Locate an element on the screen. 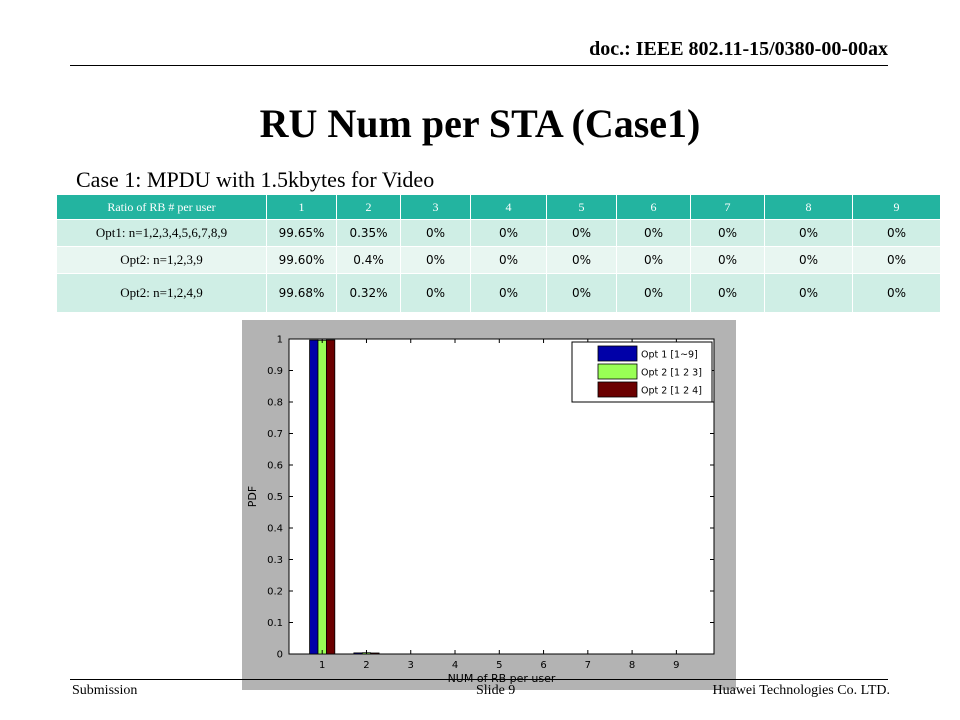 The height and width of the screenshot is (720, 960). x-tick-label: 7 is located at coordinates (588, 665).